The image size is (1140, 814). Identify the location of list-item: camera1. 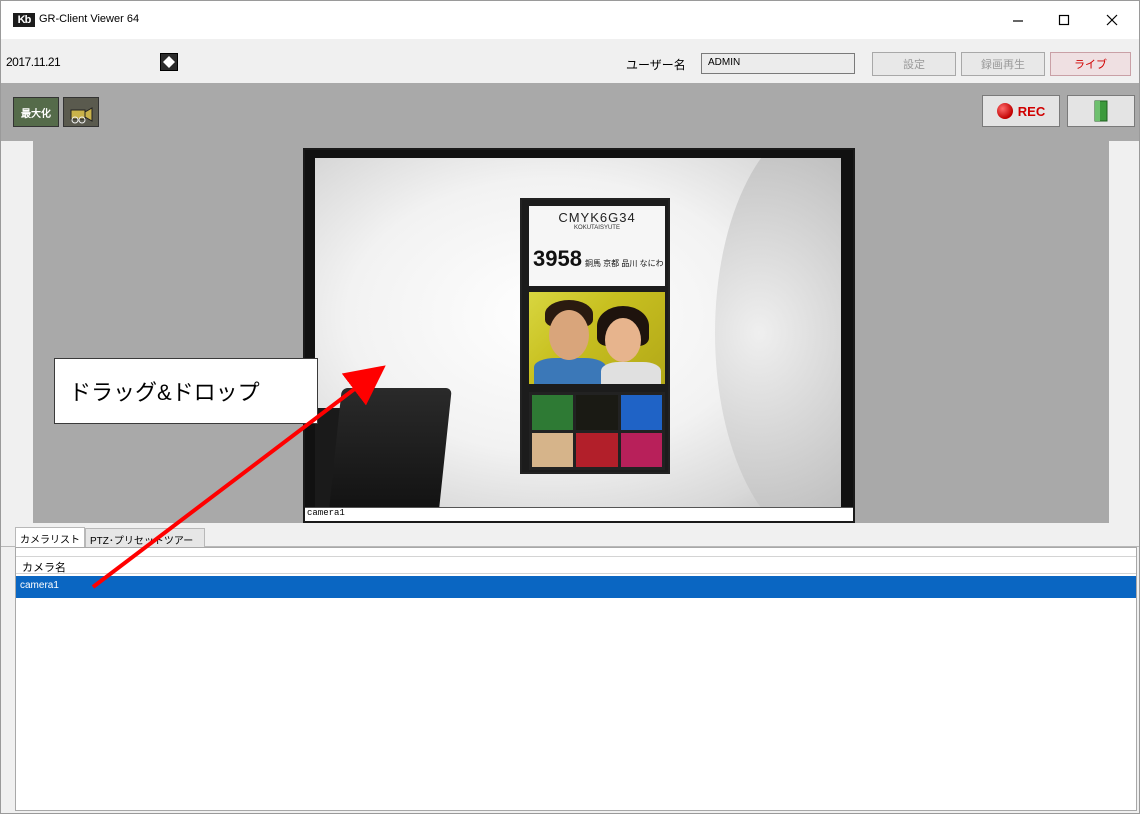
(576, 587).